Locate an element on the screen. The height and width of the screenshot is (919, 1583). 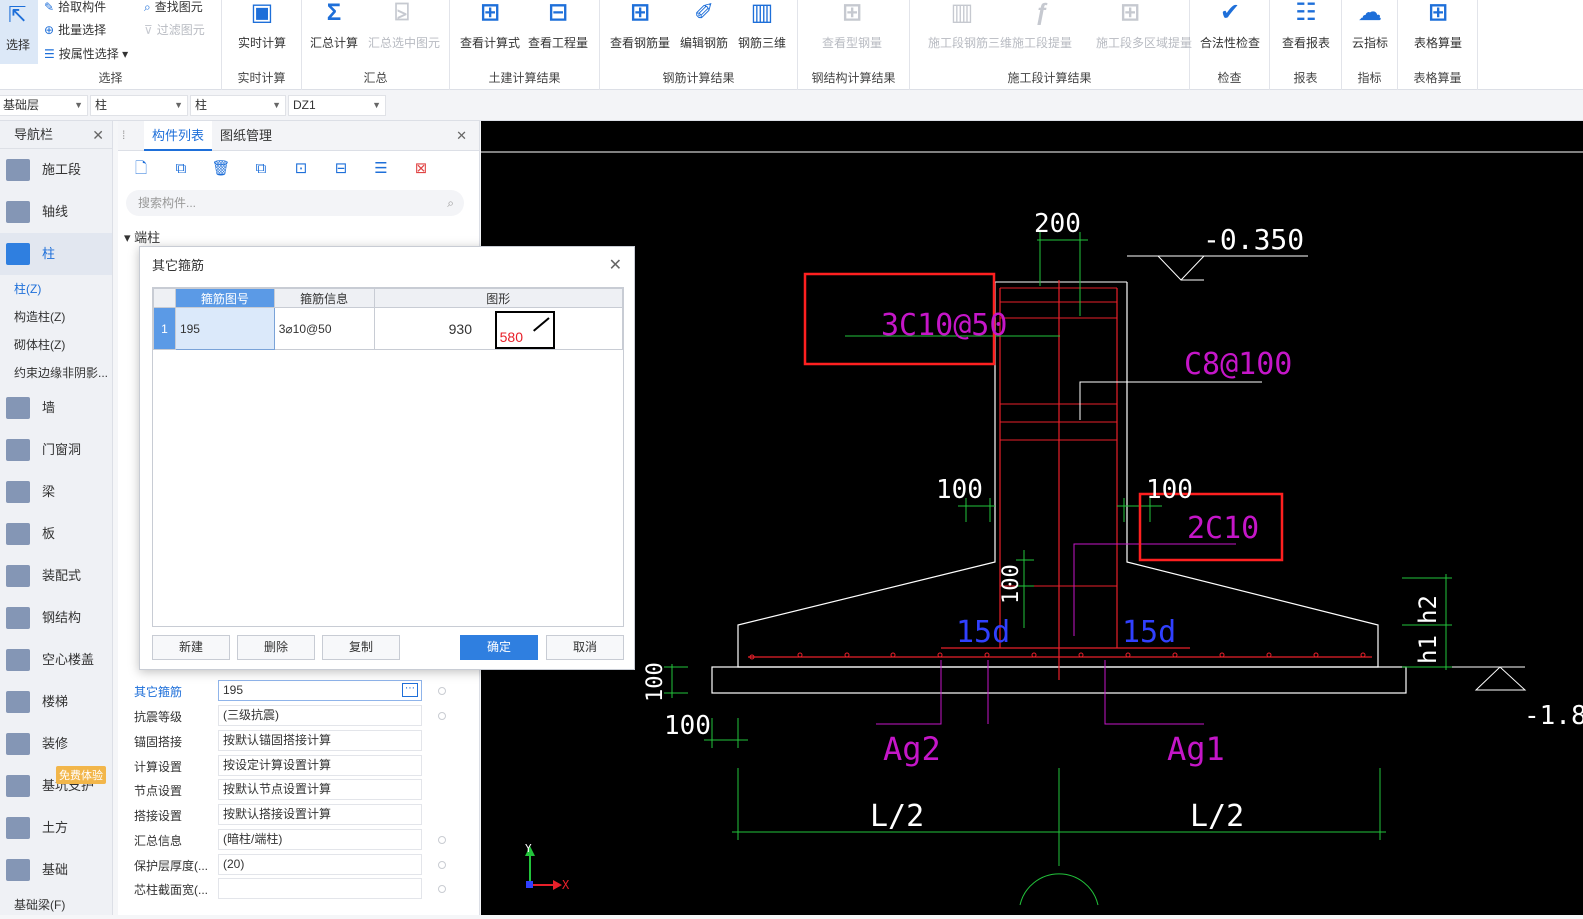
filter-list-icon: ⊠ is located at coordinates (421, 169).